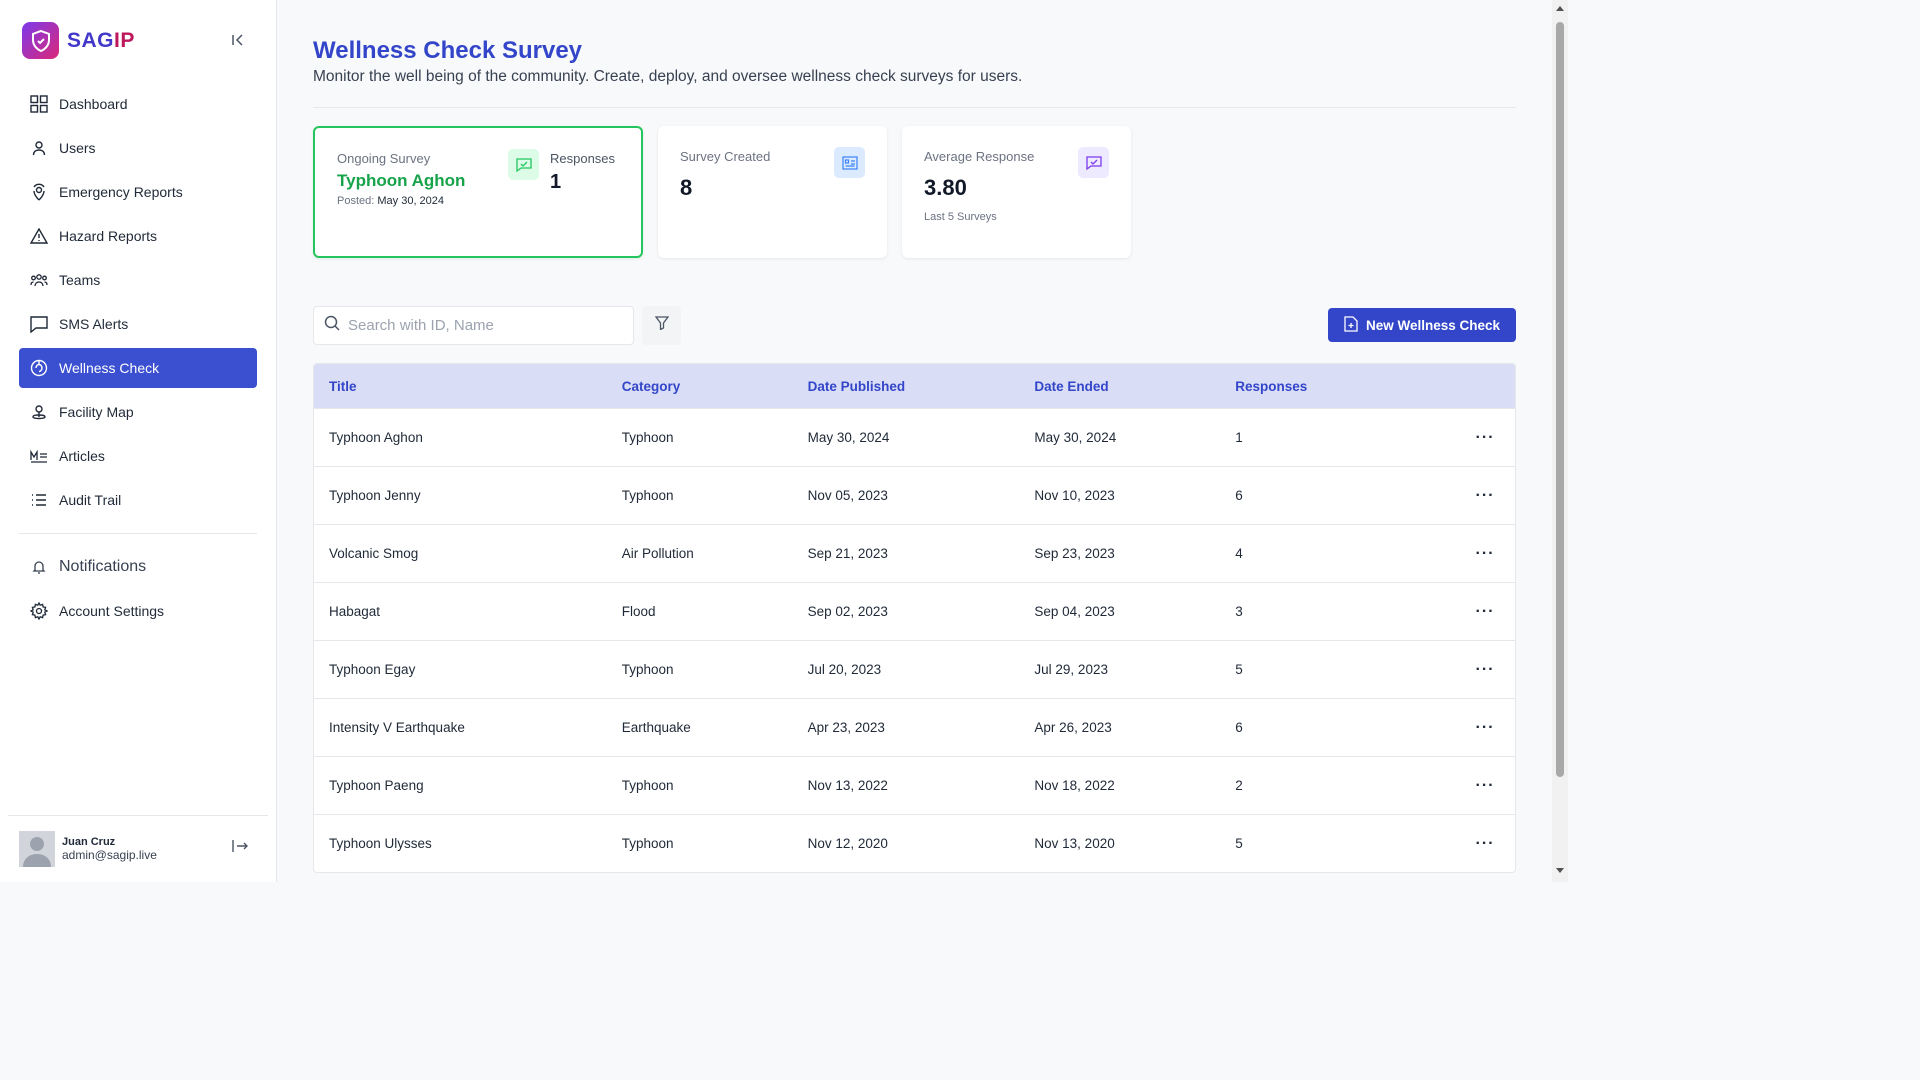 This screenshot has width=1920, height=1080. Describe the element at coordinates (1422, 325) in the screenshot. I see `new-wellness-check-button: New Wellness Check` at that location.